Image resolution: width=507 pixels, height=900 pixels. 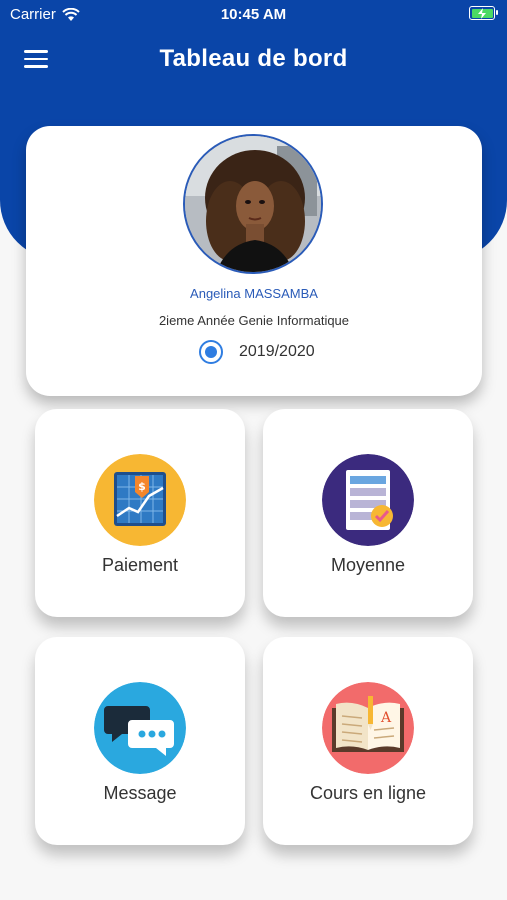 I want to click on tile-moyenne: Moyenne, so click(x=368, y=513).